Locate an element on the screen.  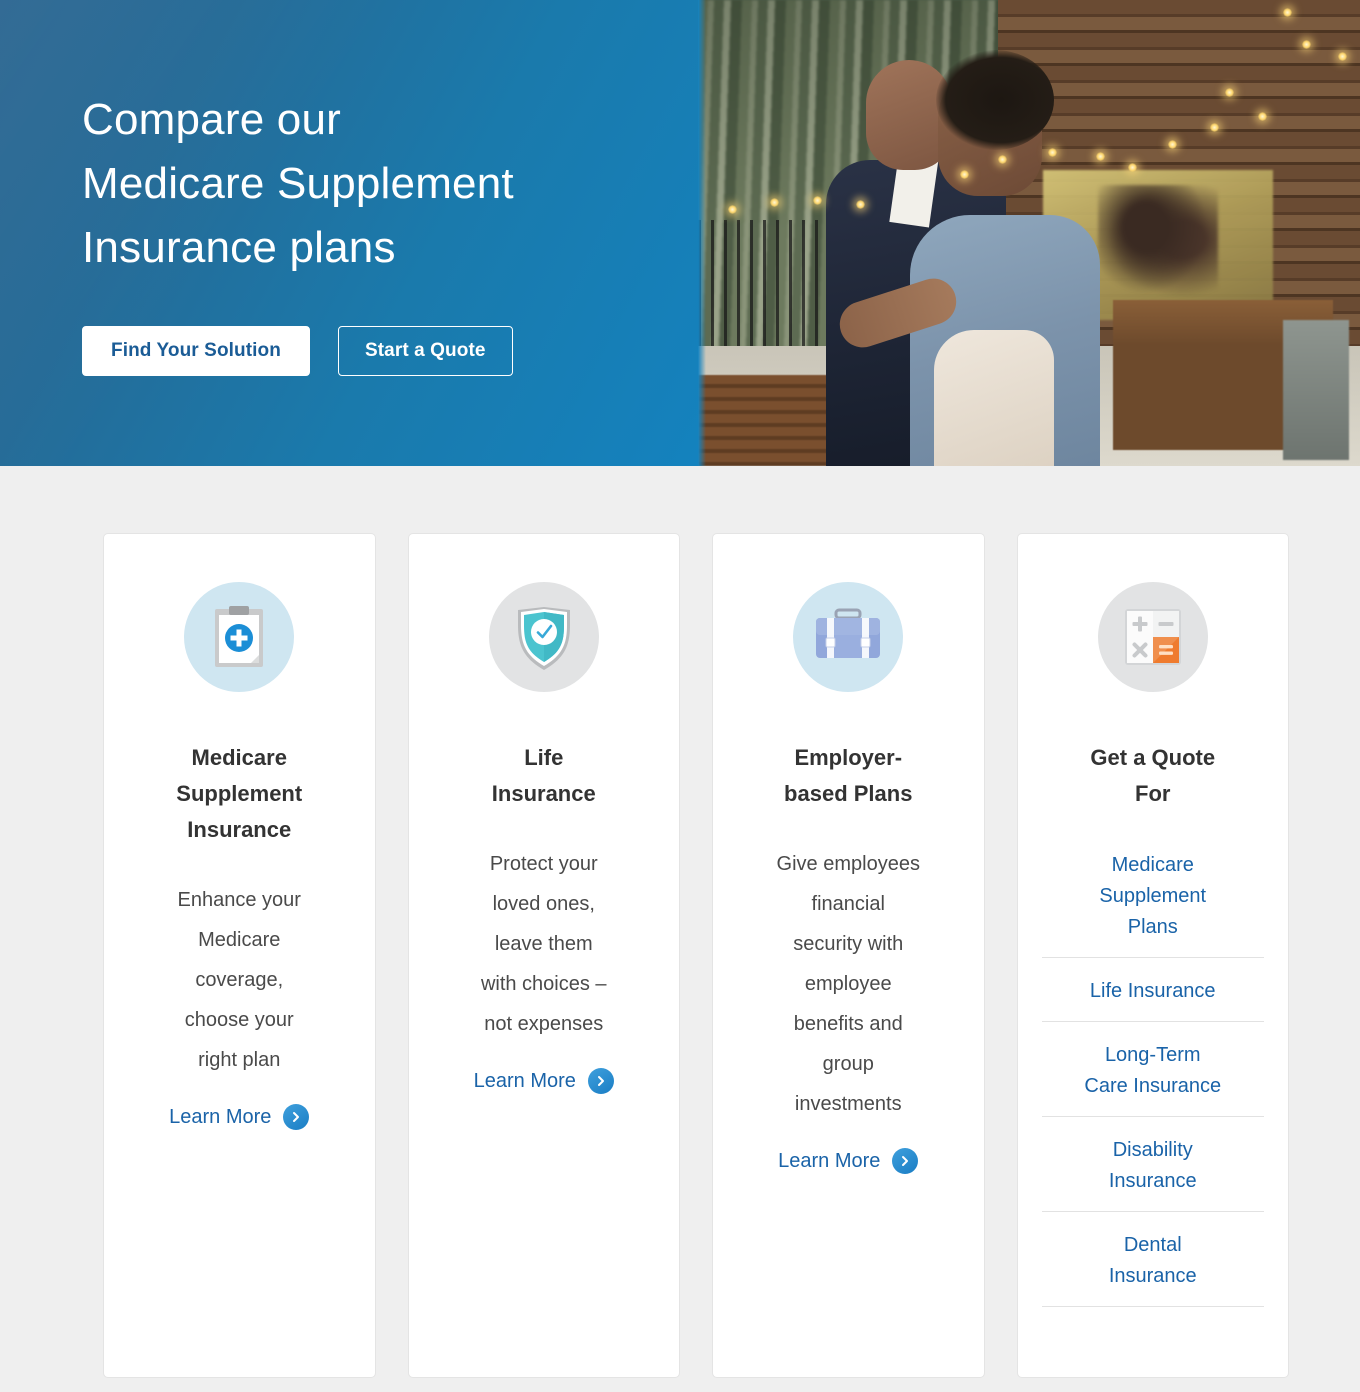
card-title: Employer- based Plans is located at coordinates (848, 775).